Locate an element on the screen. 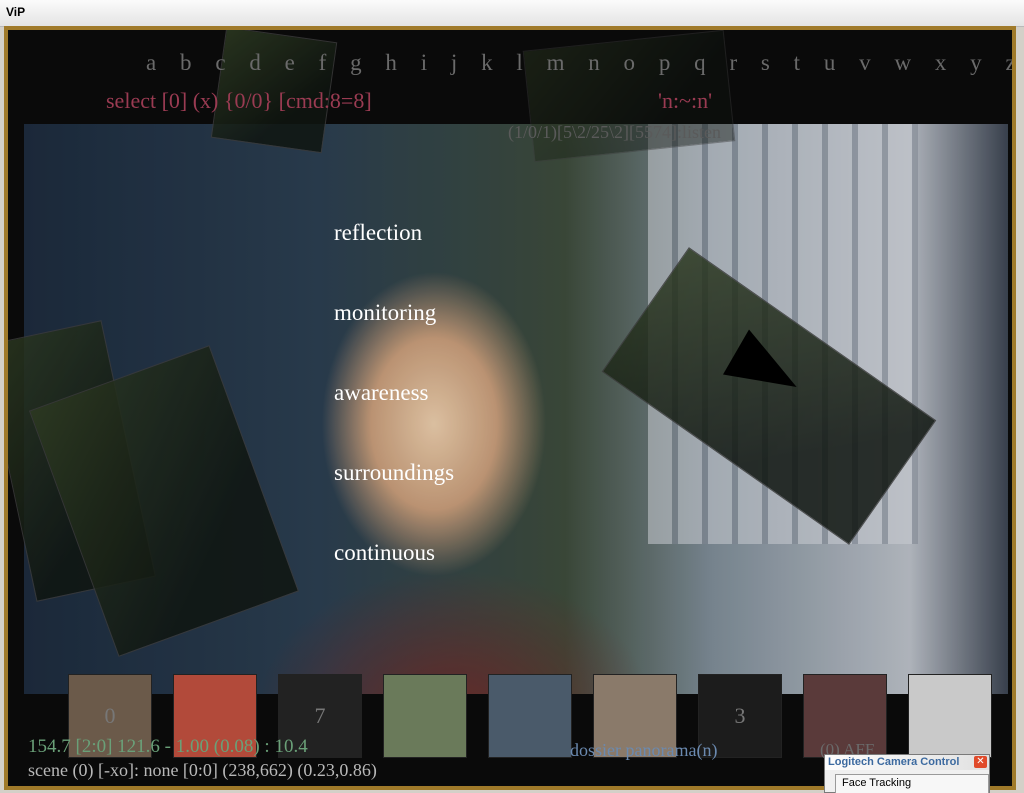  alphabet-selector: abcdefghijklmnopqrstuvwxyz is located at coordinates (579, 63).